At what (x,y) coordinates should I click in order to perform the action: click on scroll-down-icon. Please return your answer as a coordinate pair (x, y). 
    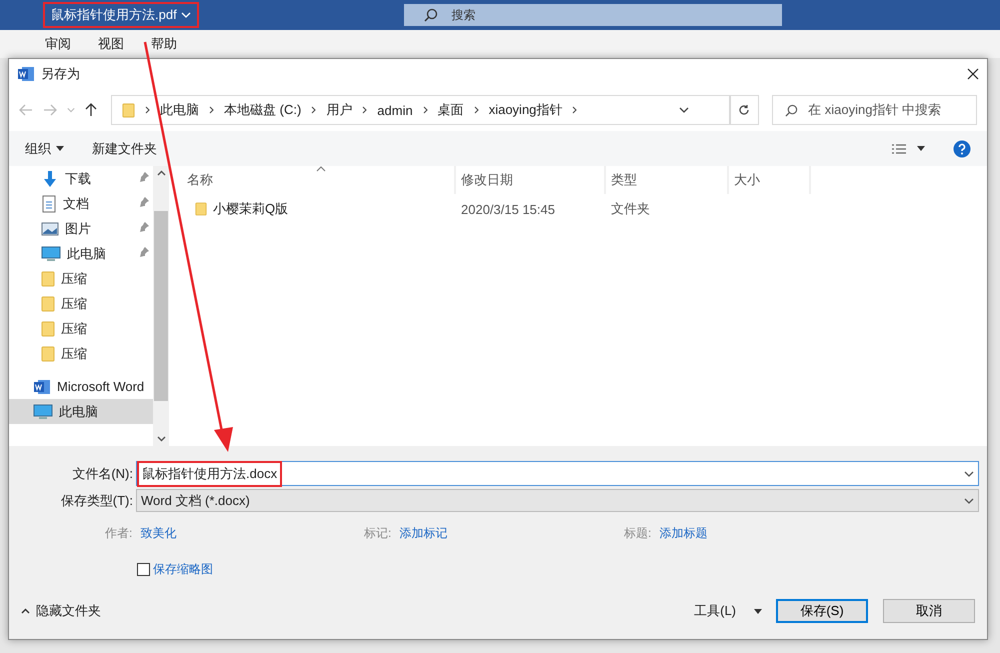
    Looking at the image, I should click on (161, 439).